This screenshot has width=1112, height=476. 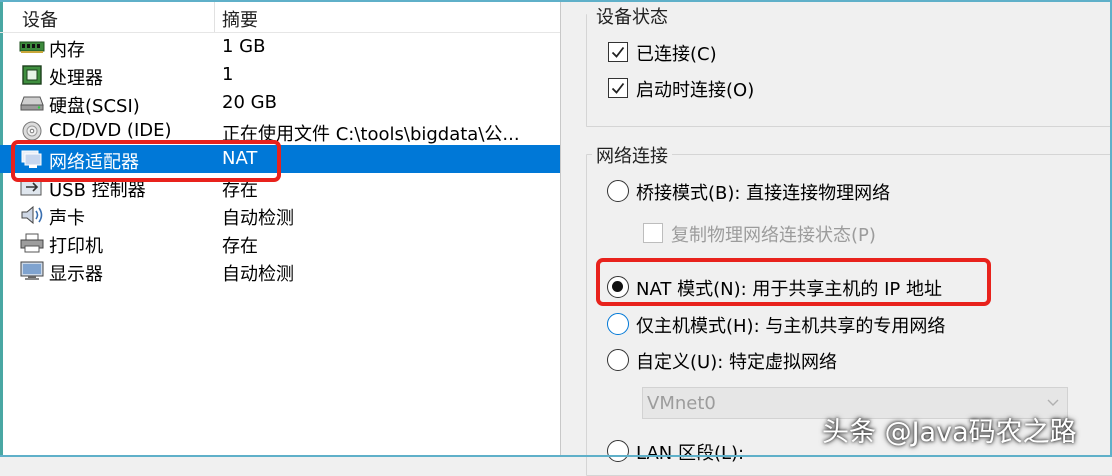 I want to click on chevron-down-icon, so click(x=1053, y=402).